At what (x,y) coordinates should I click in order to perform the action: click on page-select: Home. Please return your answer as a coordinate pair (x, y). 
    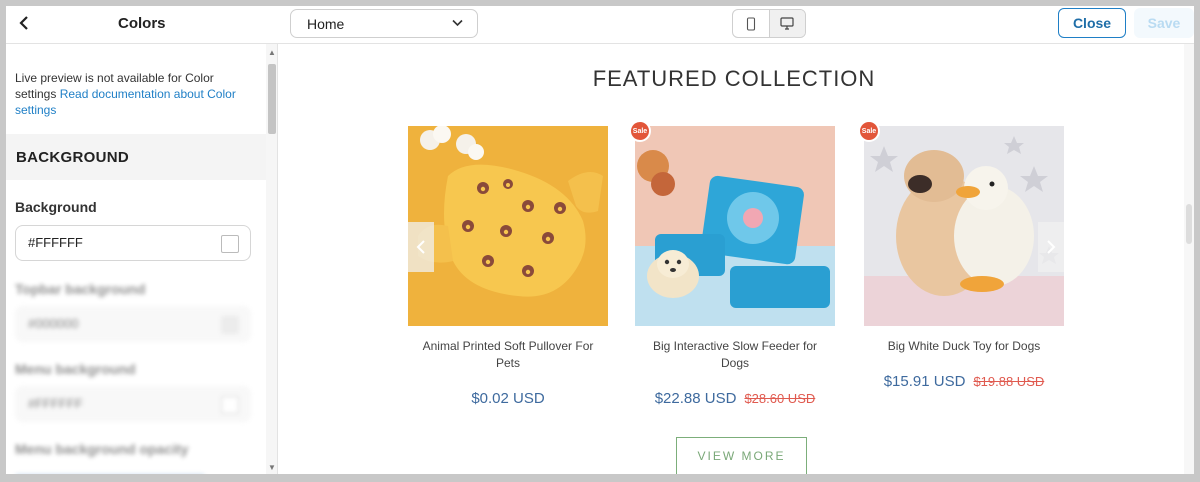
    Looking at the image, I should click on (384, 23).